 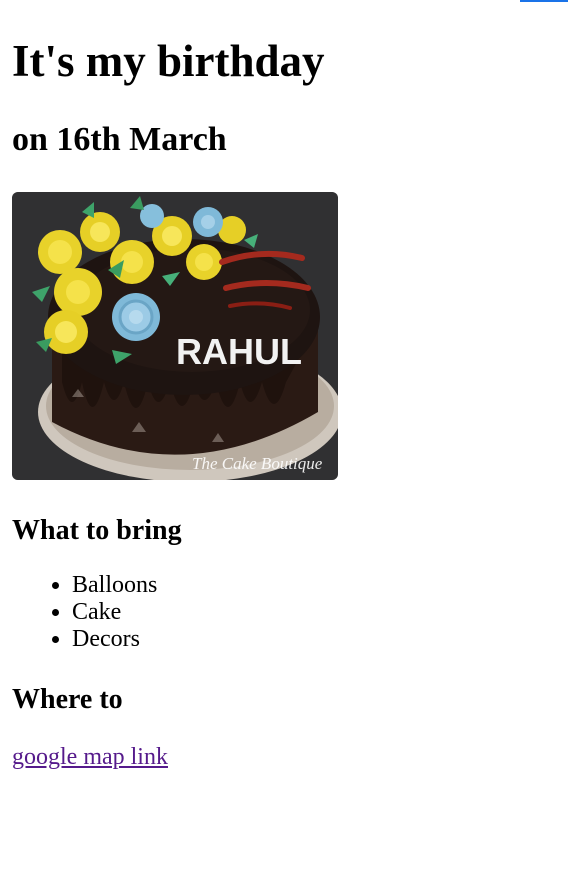 What do you see at coordinates (90, 757) in the screenshot?
I see `google-map-link: google map link` at bounding box center [90, 757].